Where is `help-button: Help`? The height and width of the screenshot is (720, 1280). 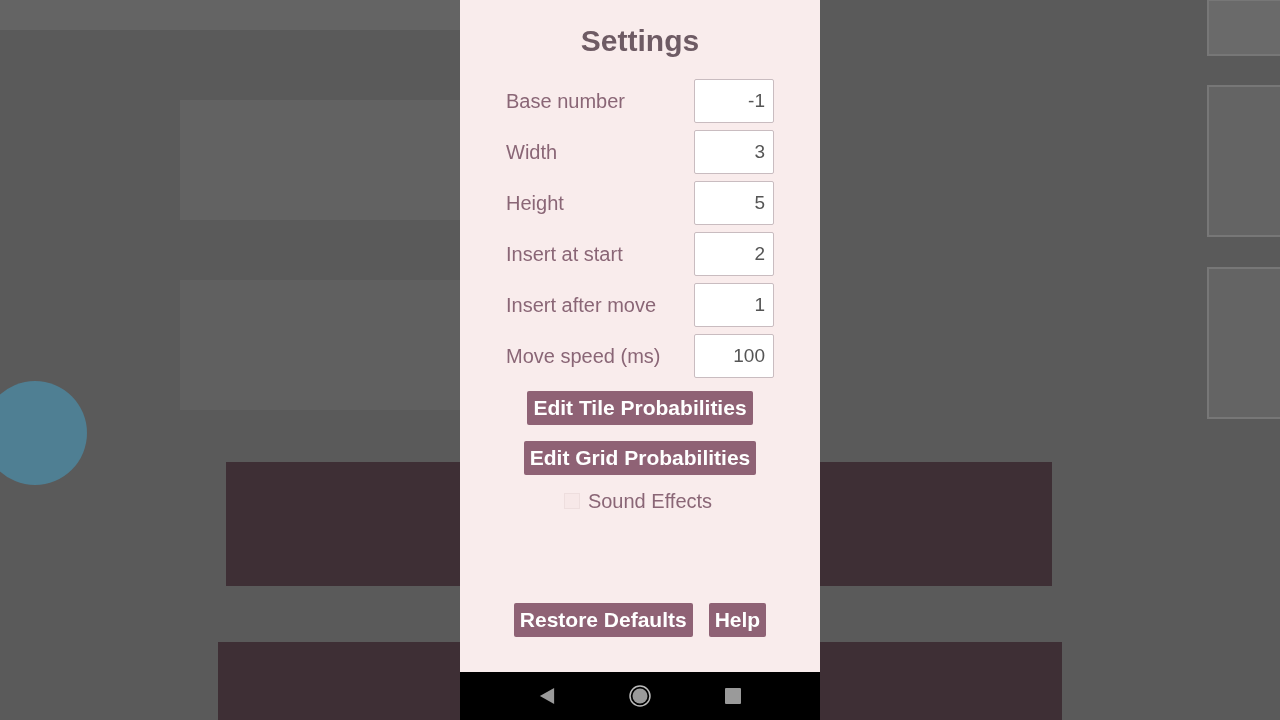
help-button: Help is located at coordinates (737, 620).